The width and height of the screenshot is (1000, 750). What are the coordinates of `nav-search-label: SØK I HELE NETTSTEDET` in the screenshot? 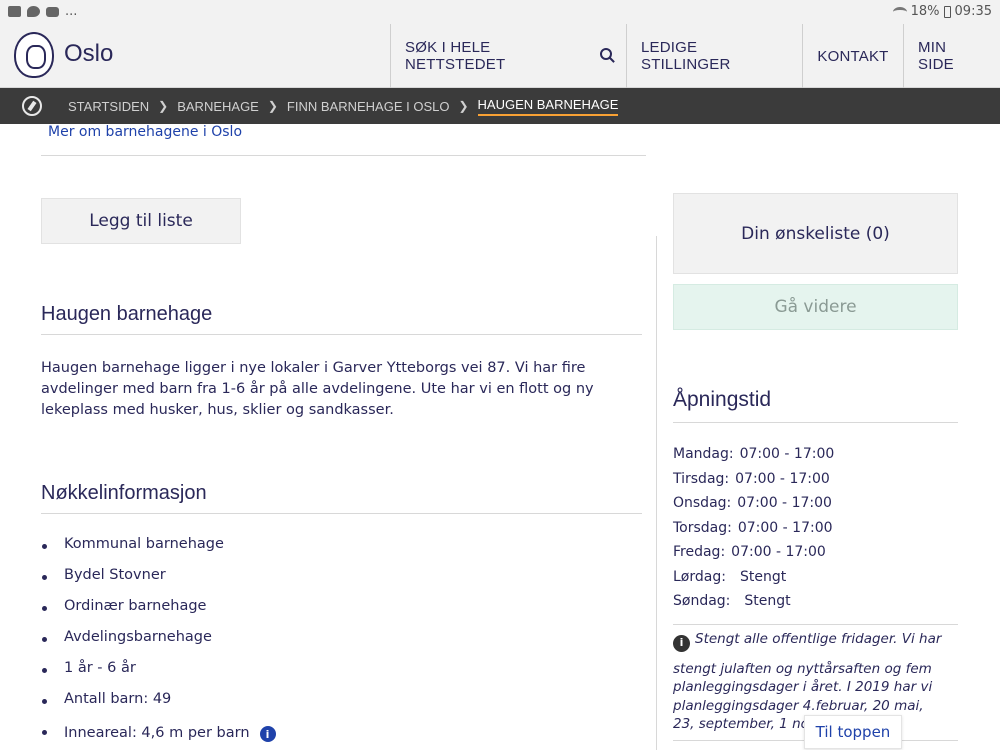 It's located at (455, 56).